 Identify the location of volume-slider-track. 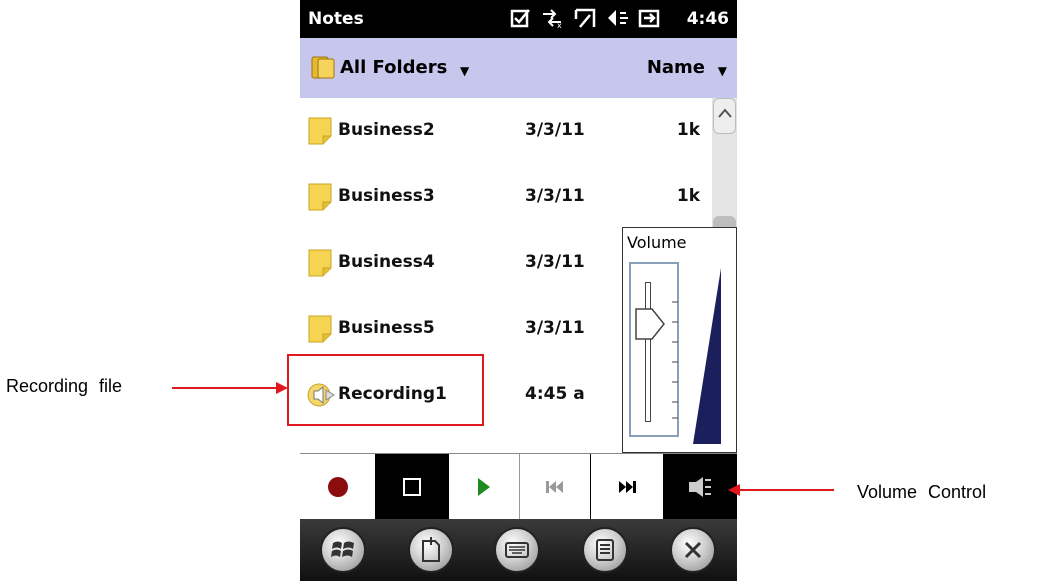
(648, 352).